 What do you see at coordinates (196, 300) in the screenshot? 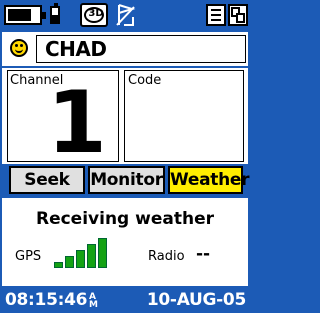
I see `date-display: 10-AUG-05` at bounding box center [196, 300].